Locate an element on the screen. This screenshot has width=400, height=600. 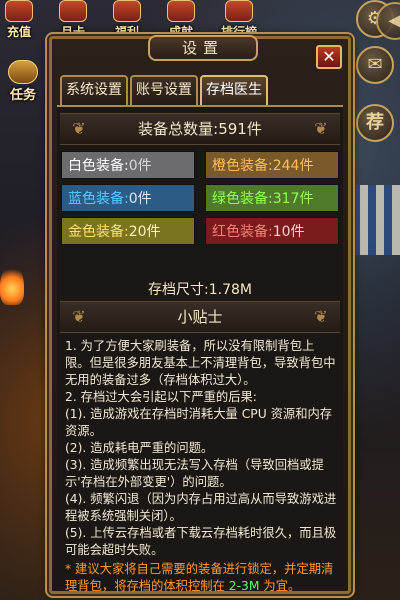
recharge-button: 充值 is located at coordinates (21, 19).